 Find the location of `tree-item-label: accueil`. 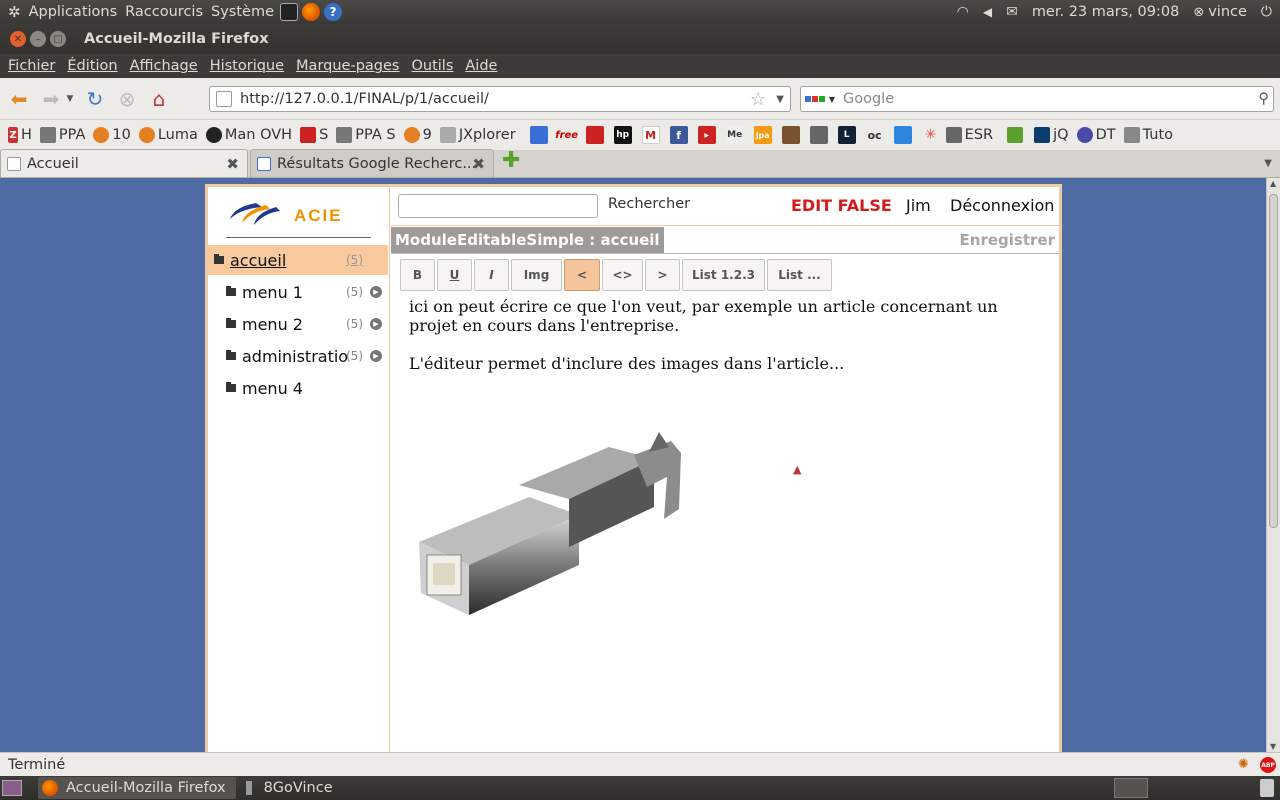

tree-item-label: accueil is located at coordinates (258, 260).